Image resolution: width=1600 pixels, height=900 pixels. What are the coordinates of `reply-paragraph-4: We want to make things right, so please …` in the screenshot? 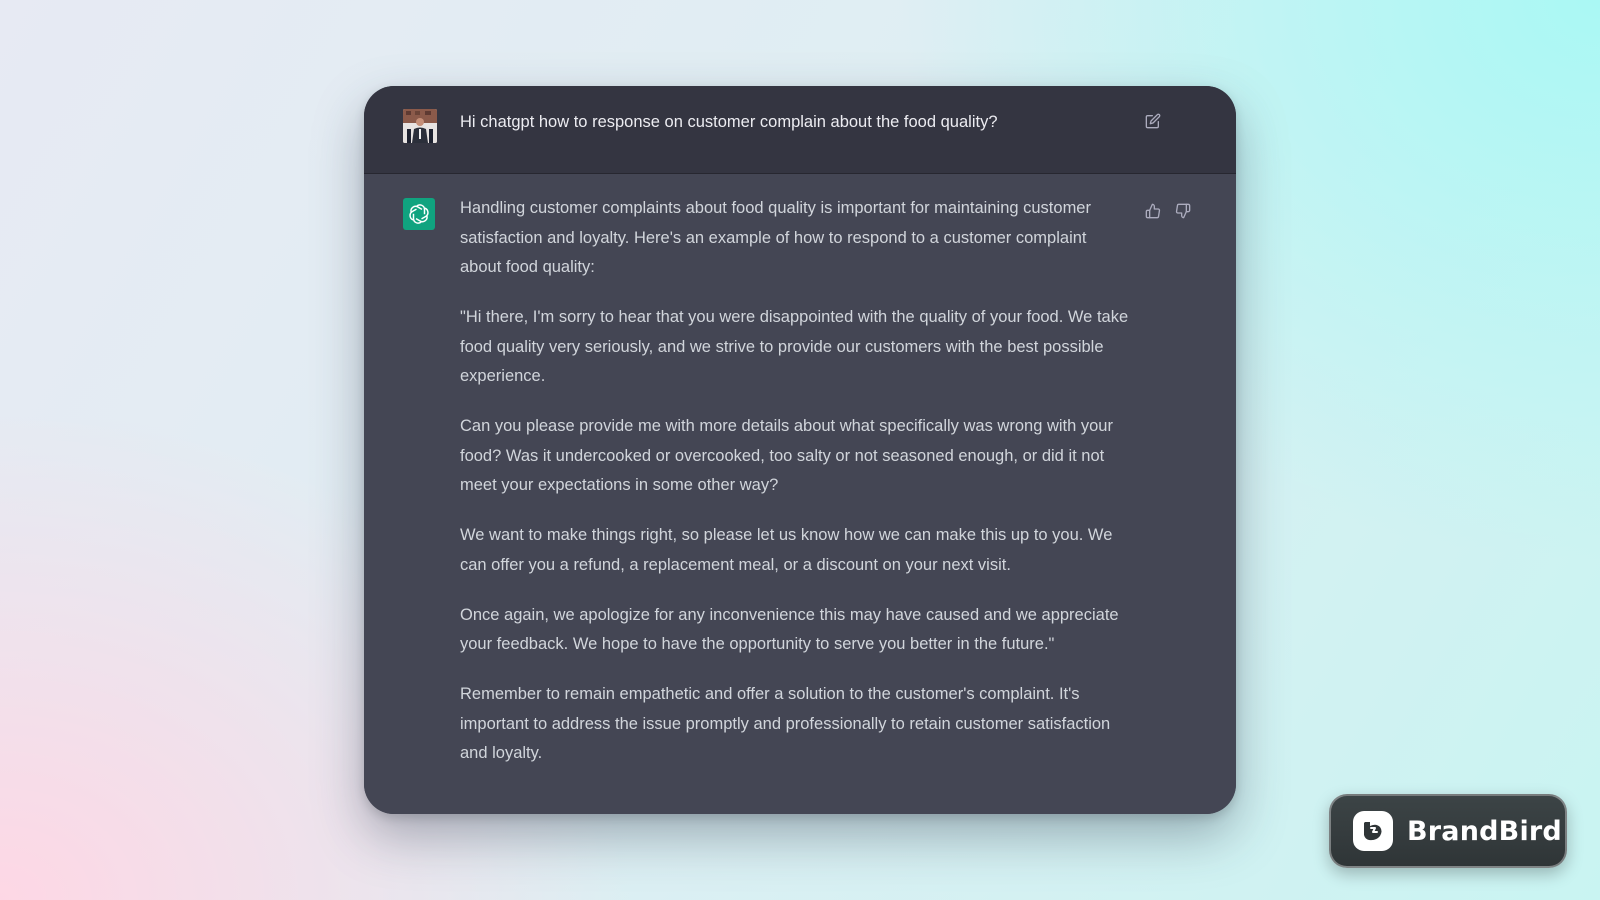 It's located at (786, 550).